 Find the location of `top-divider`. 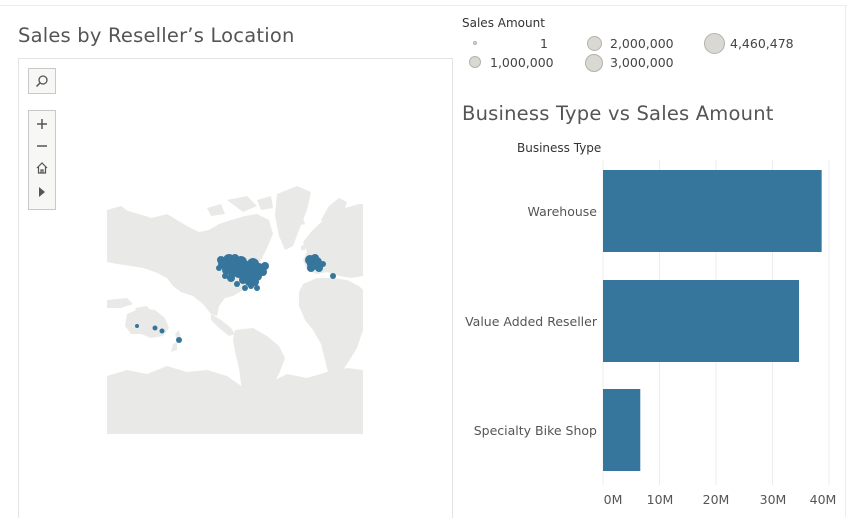

top-divider is located at coordinates (423, 5).